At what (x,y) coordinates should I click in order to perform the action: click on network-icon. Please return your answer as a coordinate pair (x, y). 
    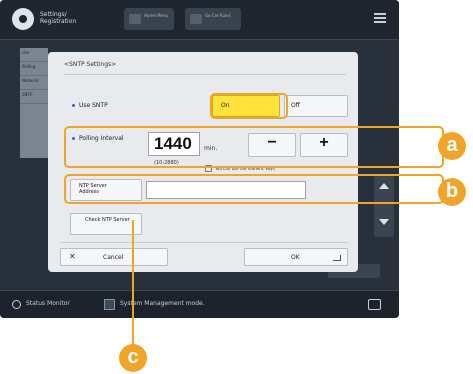
    Looking at the image, I should click on (374, 304).